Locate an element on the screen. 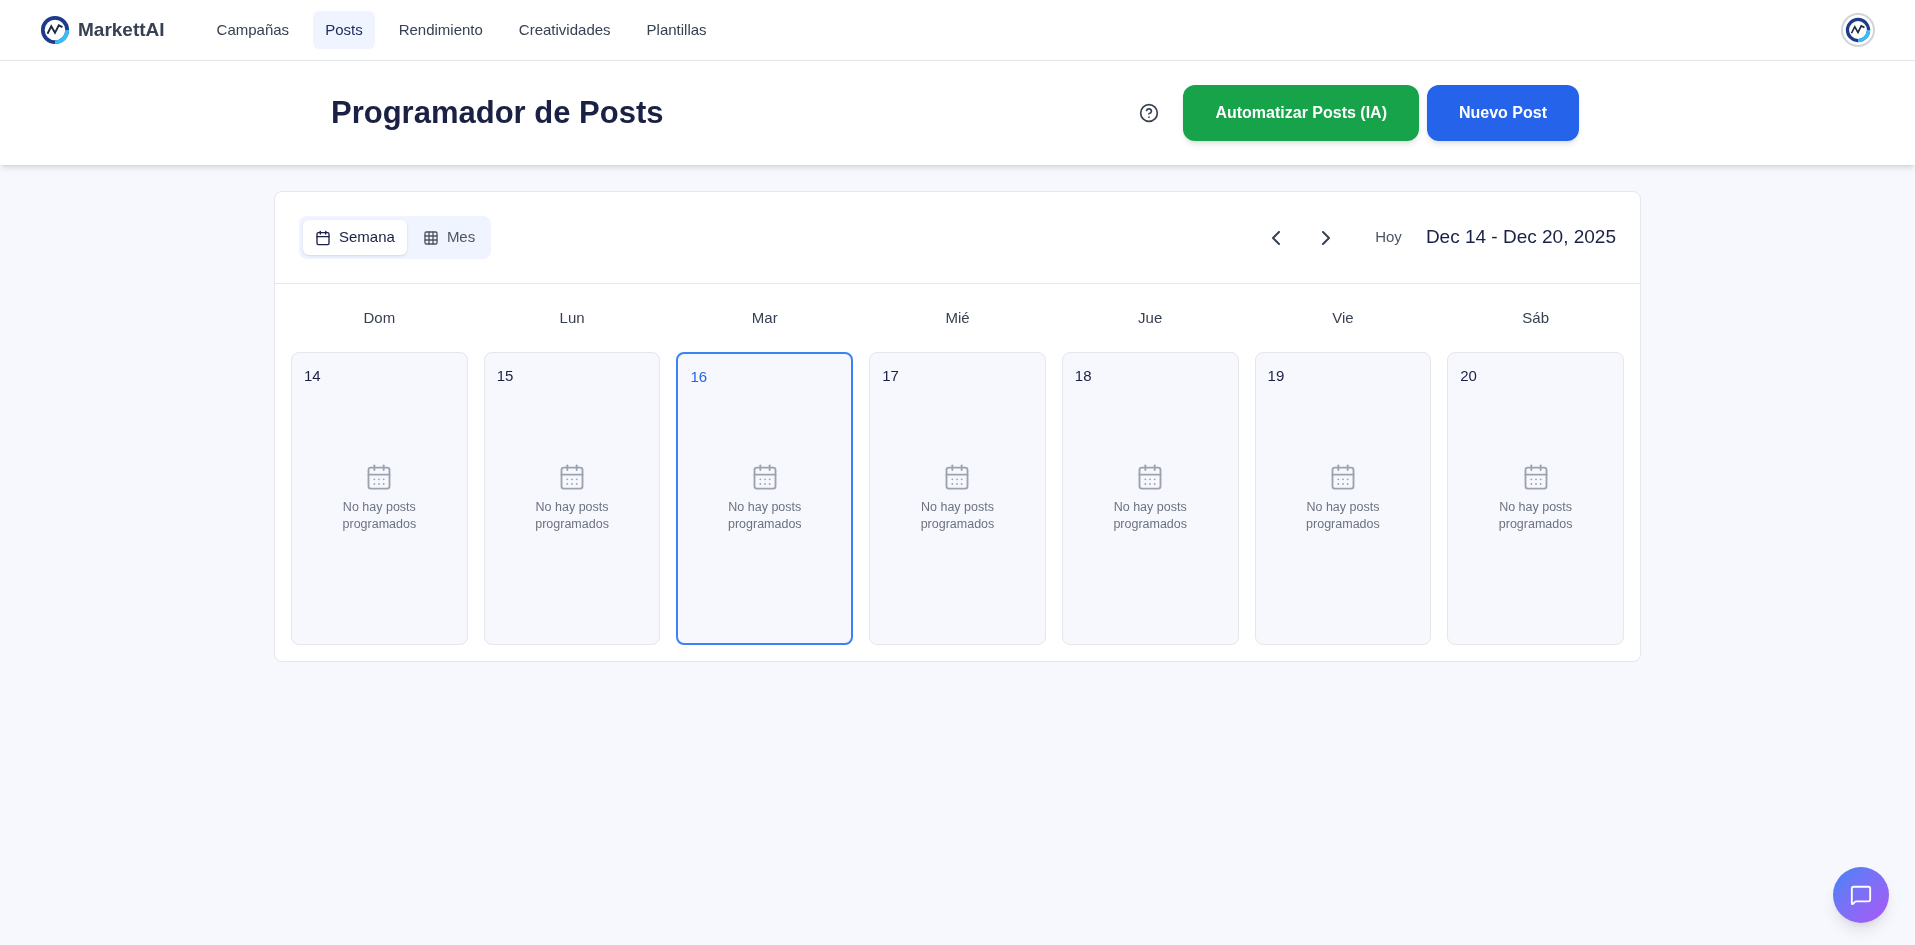 The height and width of the screenshot is (945, 1915). day-number: 17 is located at coordinates (891, 376).